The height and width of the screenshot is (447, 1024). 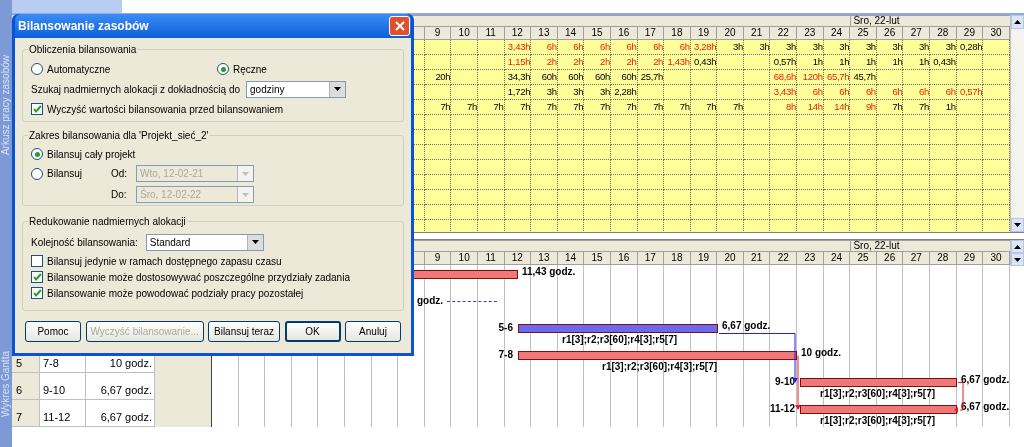 What do you see at coordinates (399, 26) in the screenshot?
I see `close-button` at bounding box center [399, 26].